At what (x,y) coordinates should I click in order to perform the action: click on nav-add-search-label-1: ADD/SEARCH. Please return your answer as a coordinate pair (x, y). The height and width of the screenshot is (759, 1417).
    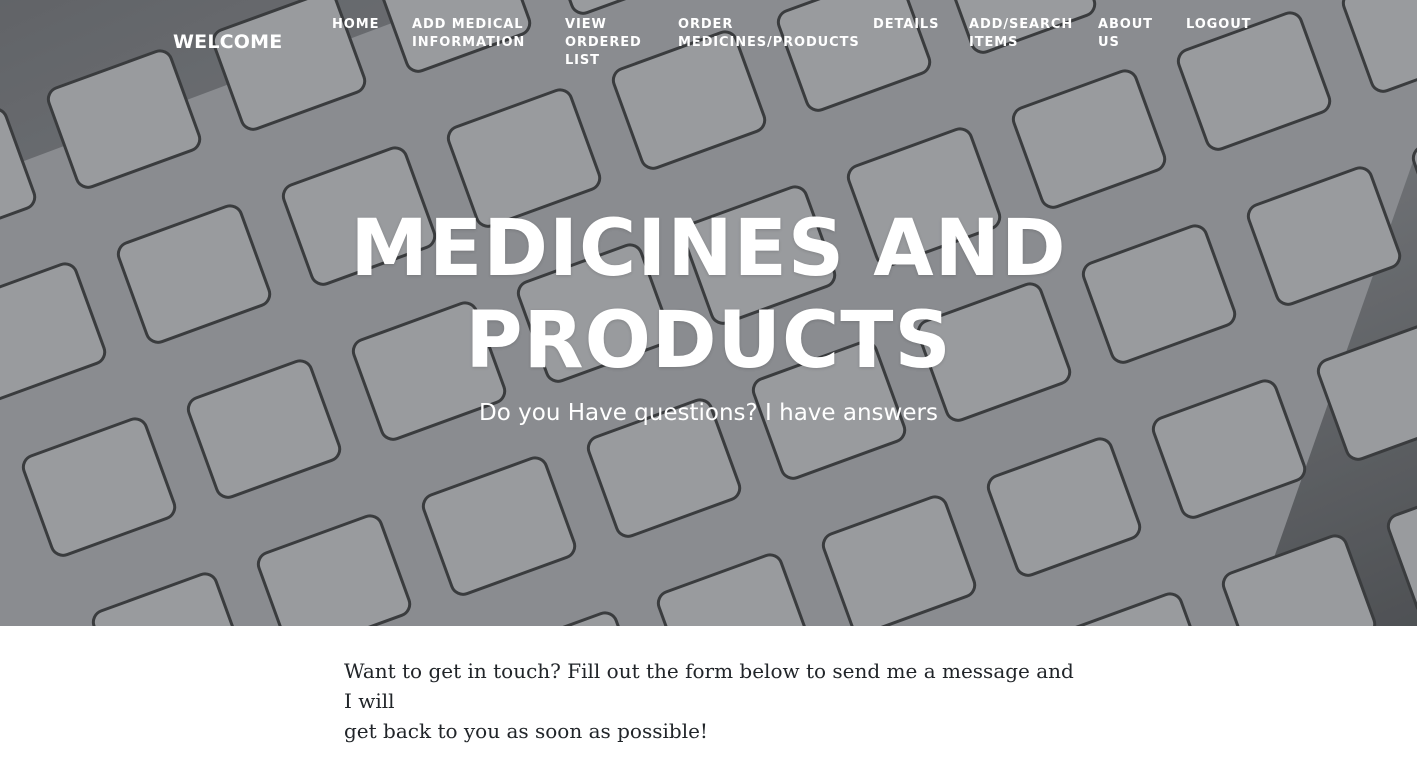
    Looking at the image, I should click on (1021, 24).